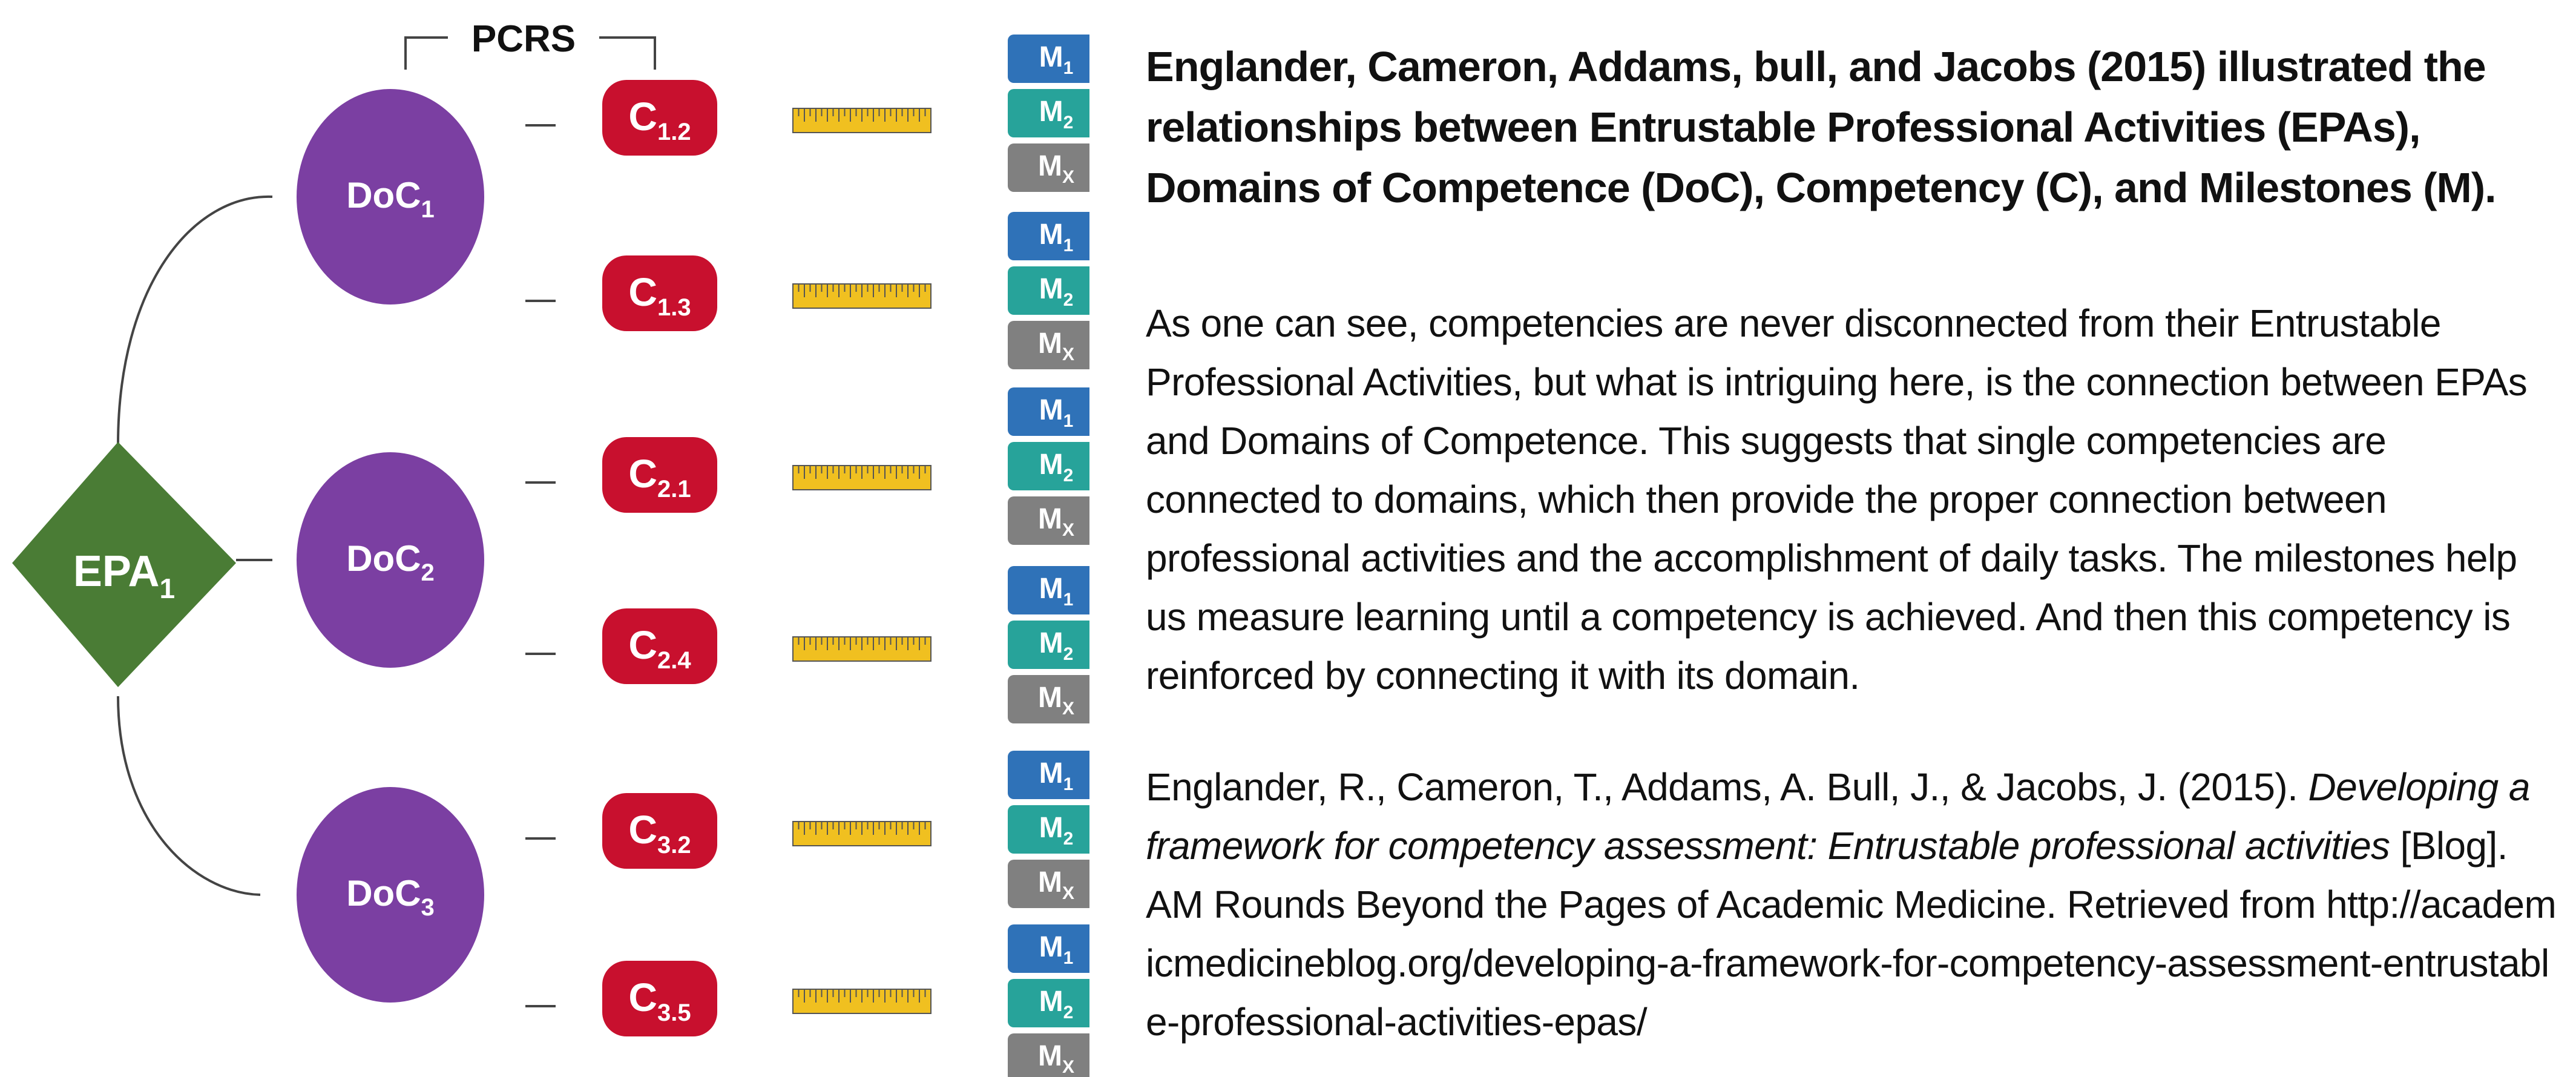  I want to click on competency-node-1-2: C1.2, so click(659, 118).